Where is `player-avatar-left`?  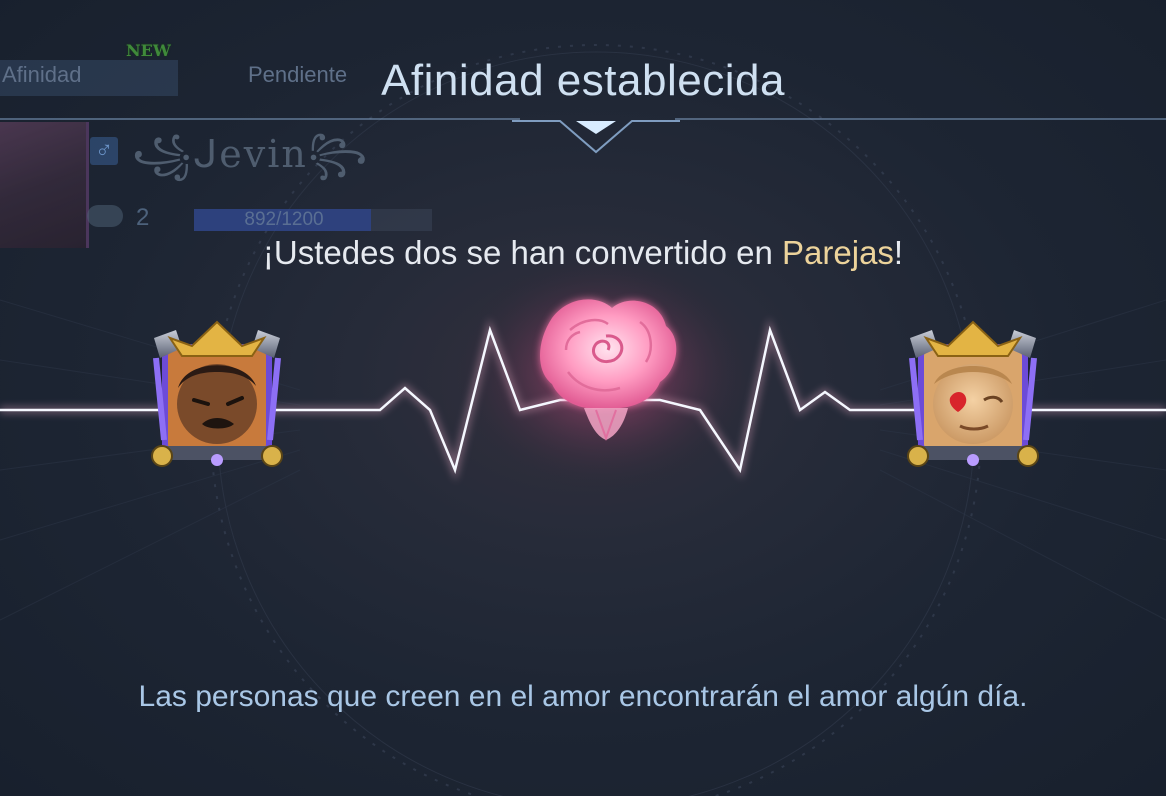 player-avatar-left is located at coordinates (217, 396).